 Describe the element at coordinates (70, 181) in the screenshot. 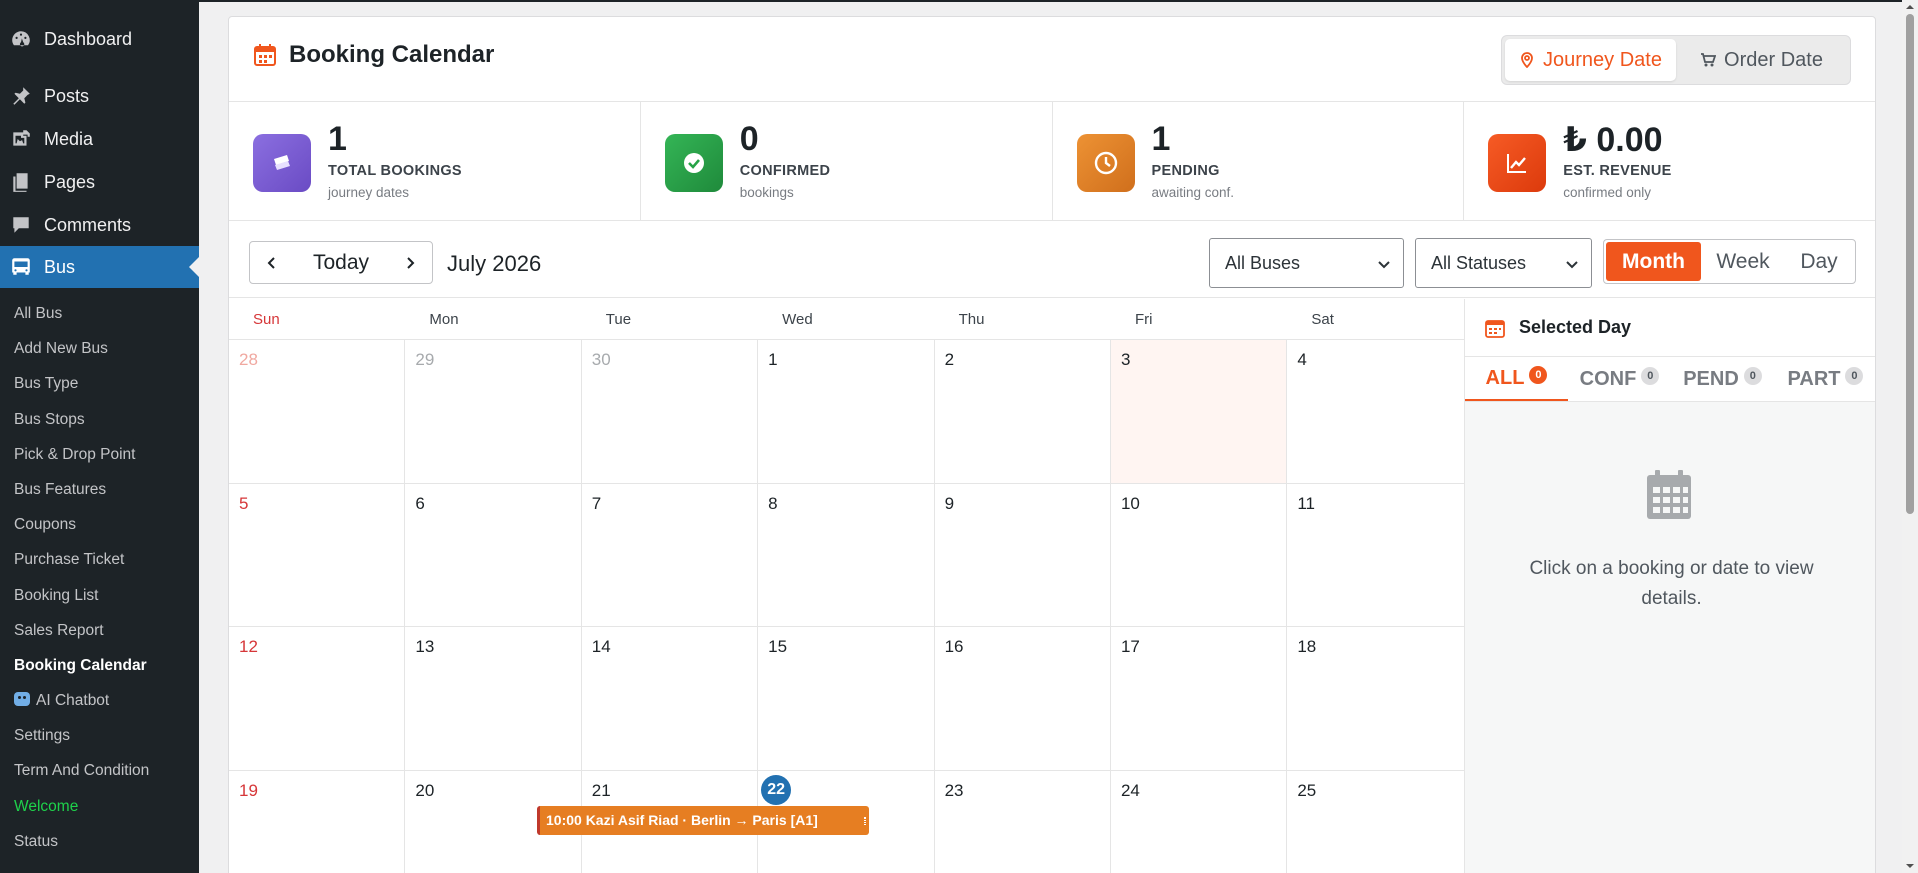

I see `sidebar-label: Pages` at that location.